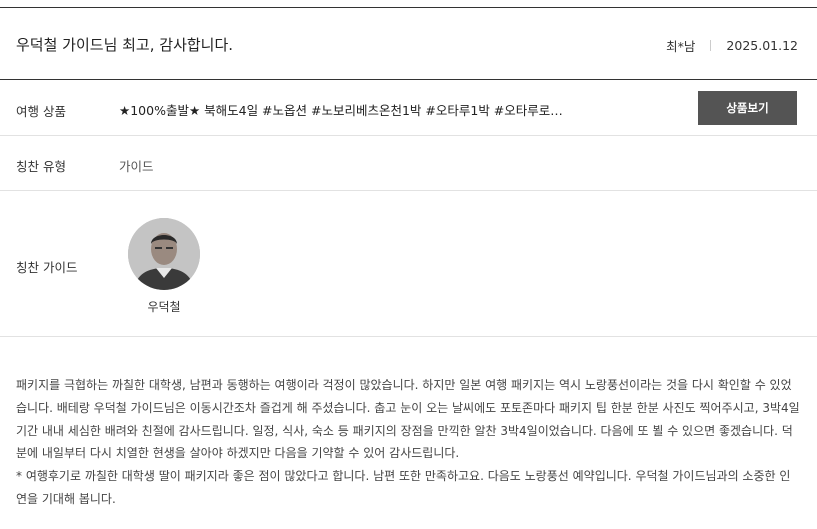 The width and height of the screenshot is (817, 529). I want to click on guide-avatar, so click(164, 254).